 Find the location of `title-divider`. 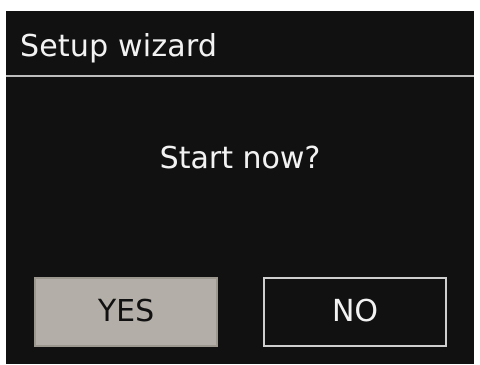

title-divider is located at coordinates (240, 76).